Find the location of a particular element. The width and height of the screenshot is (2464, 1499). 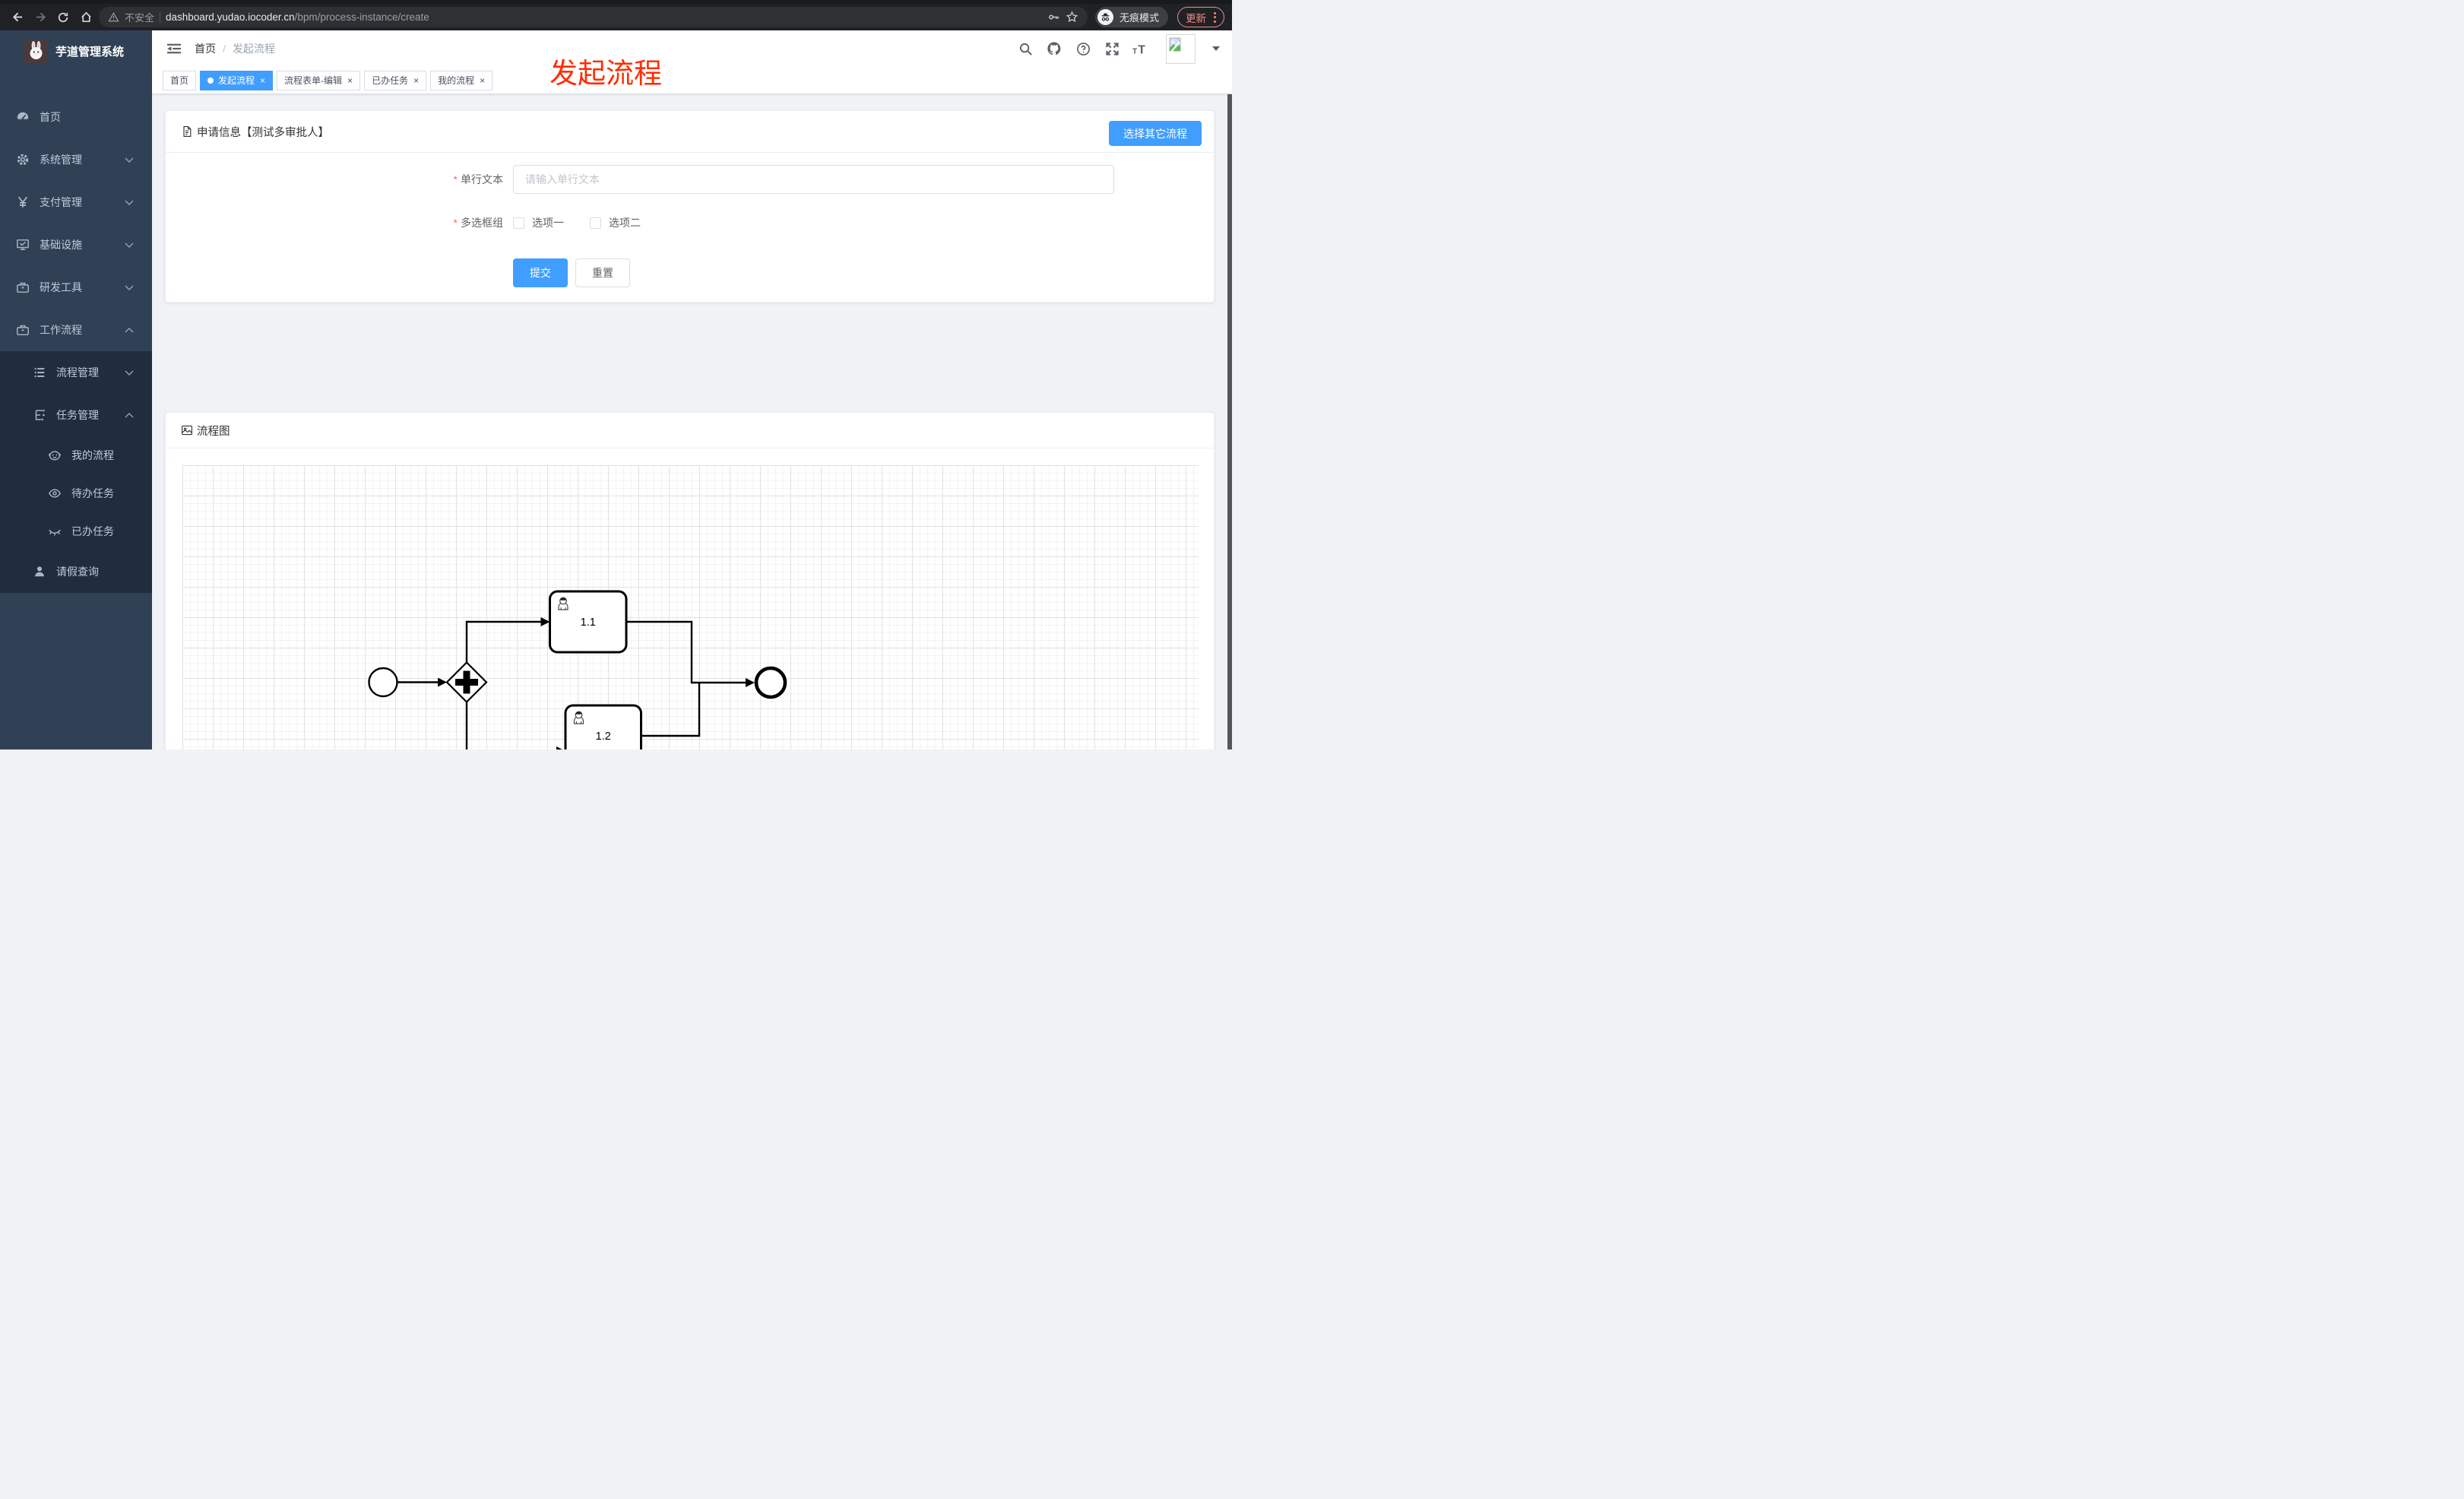

sidebar-item-5: 工作流程 is located at coordinates (76, 330).